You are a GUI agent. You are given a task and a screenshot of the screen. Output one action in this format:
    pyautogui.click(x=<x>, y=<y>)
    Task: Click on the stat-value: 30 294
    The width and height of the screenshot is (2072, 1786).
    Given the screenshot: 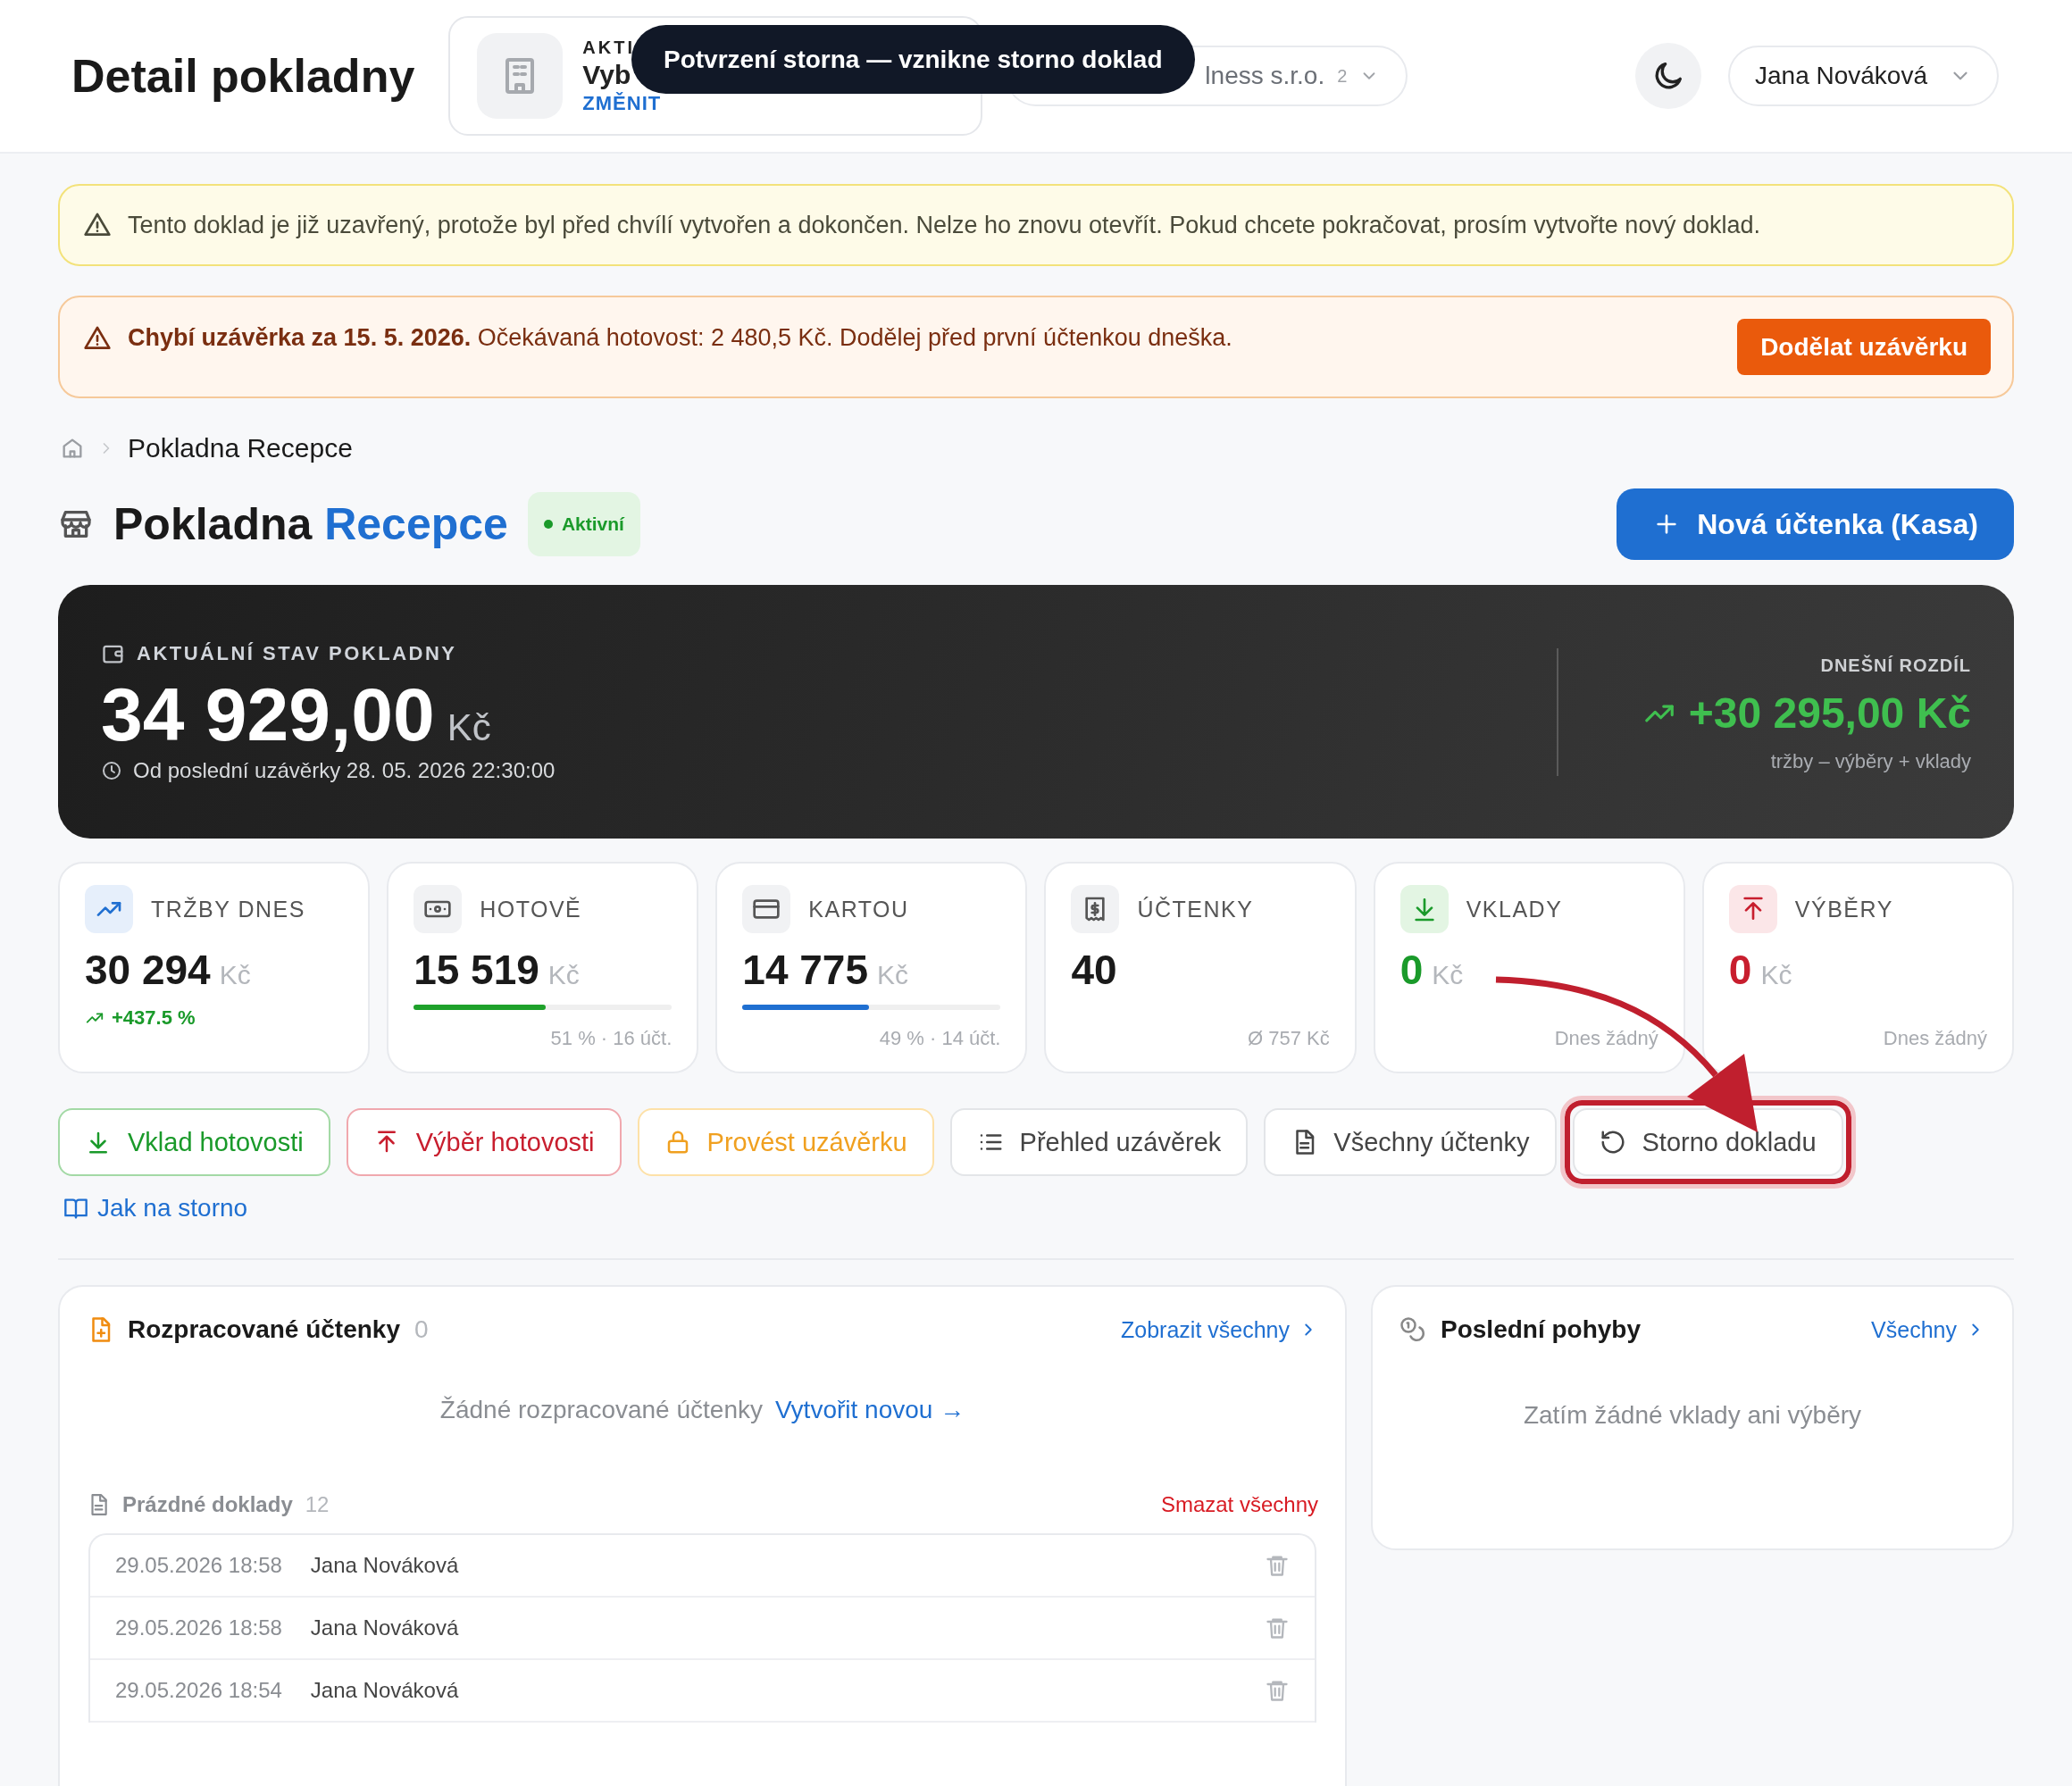 What is the action you would take?
    pyautogui.click(x=148, y=970)
    